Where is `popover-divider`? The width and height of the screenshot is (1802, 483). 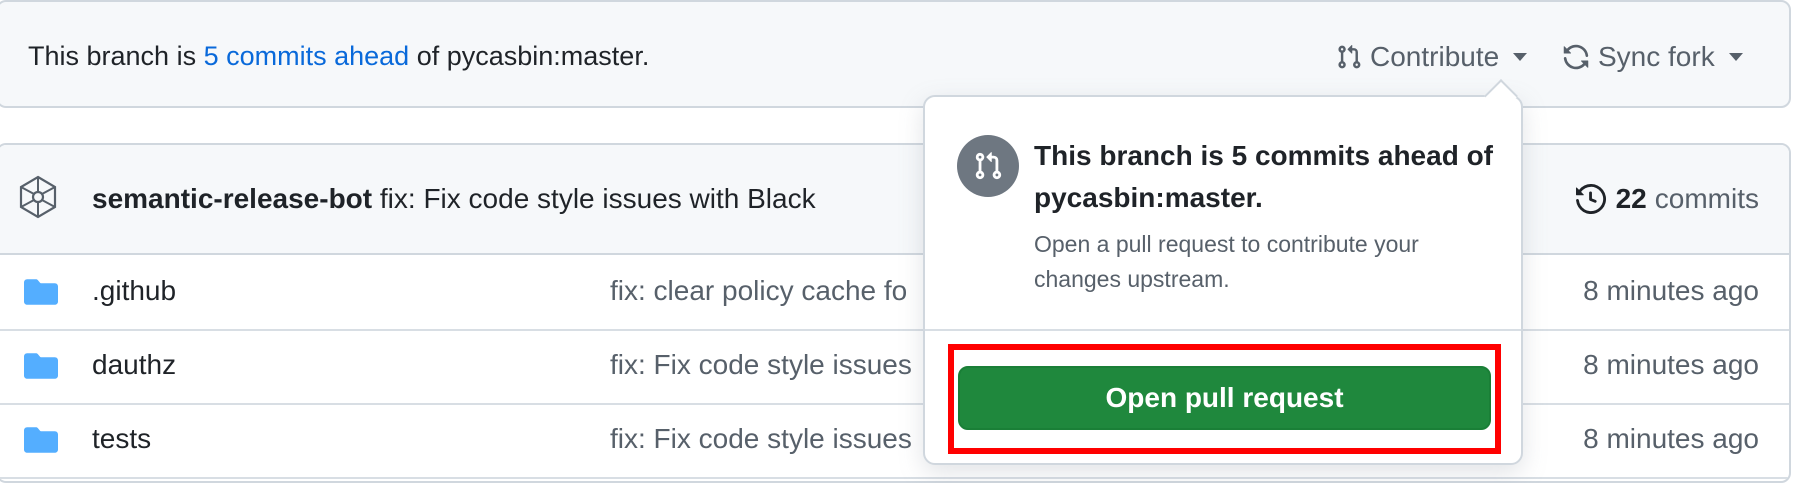 popover-divider is located at coordinates (1223, 330).